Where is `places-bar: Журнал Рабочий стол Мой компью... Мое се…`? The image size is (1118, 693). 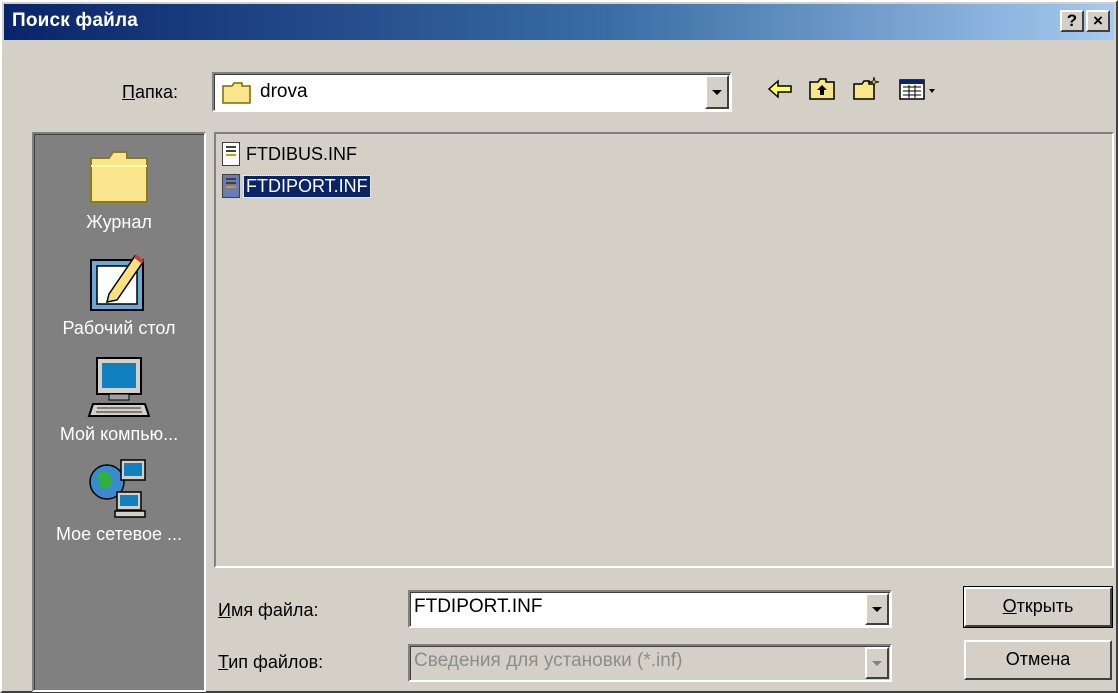
places-bar: Журнал Рабочий стол Мой компью... Мое се… is located at coordinates (119, 412).